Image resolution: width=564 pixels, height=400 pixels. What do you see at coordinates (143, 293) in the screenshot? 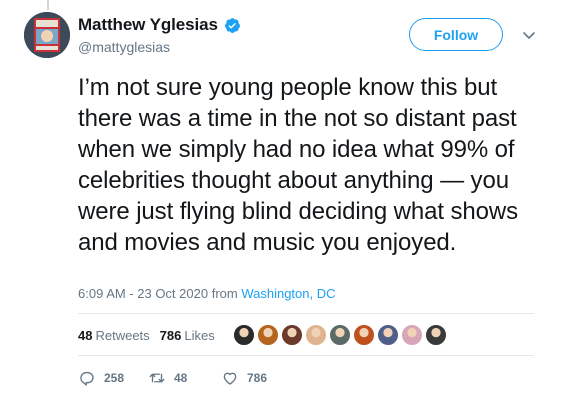
I see `tweet-timestamp: 6:09 AM - 23 Oct 2020` at bounding box center [143, 293].